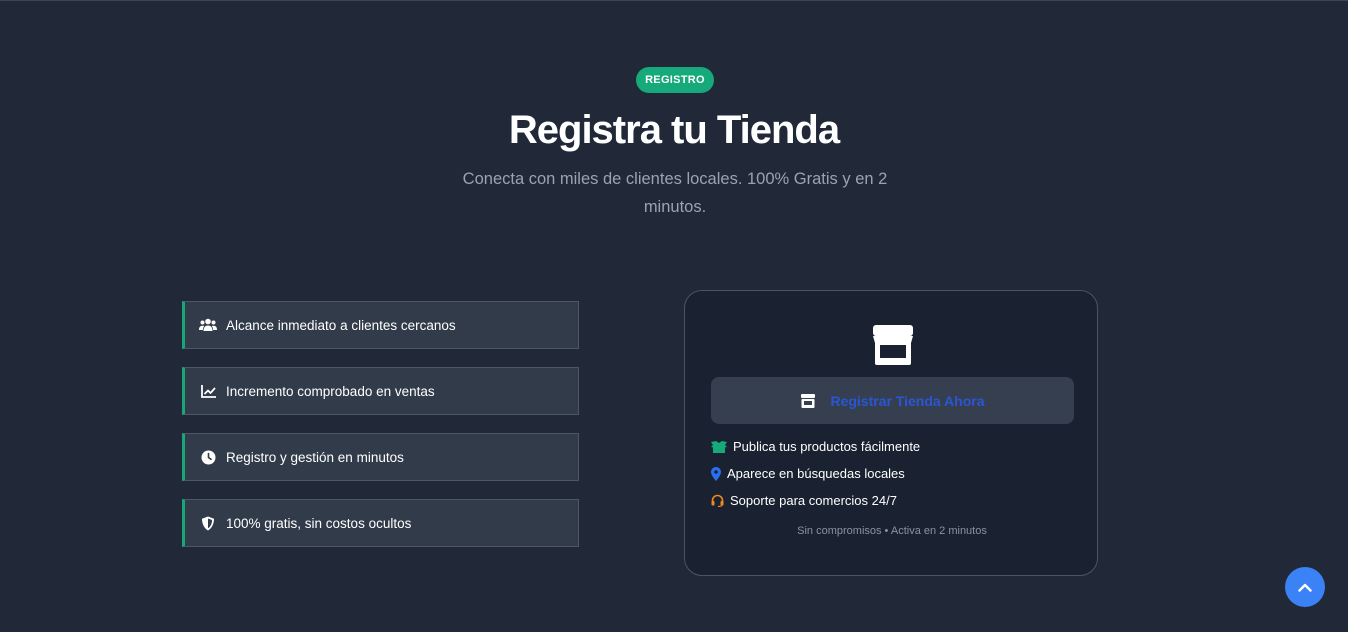 The height and width of the screenshot is (632, 1348). I want to click on top-divider, so click(674, 0).